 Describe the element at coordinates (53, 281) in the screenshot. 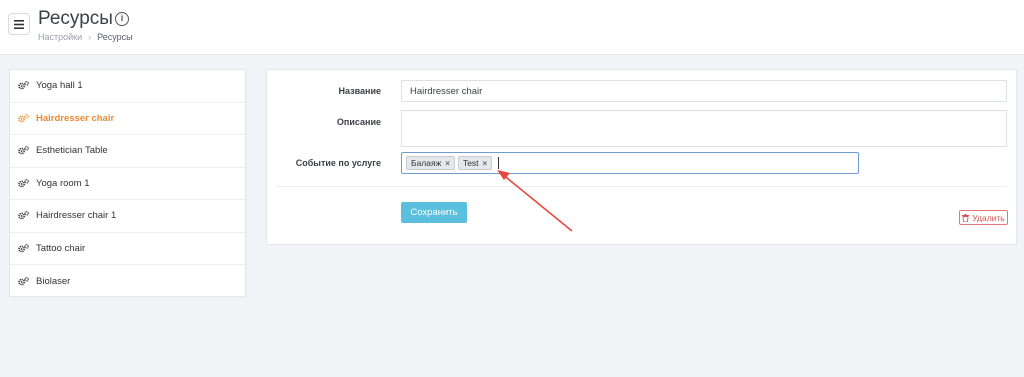

I see `sidebar-item-label: Biolaser` at that location.